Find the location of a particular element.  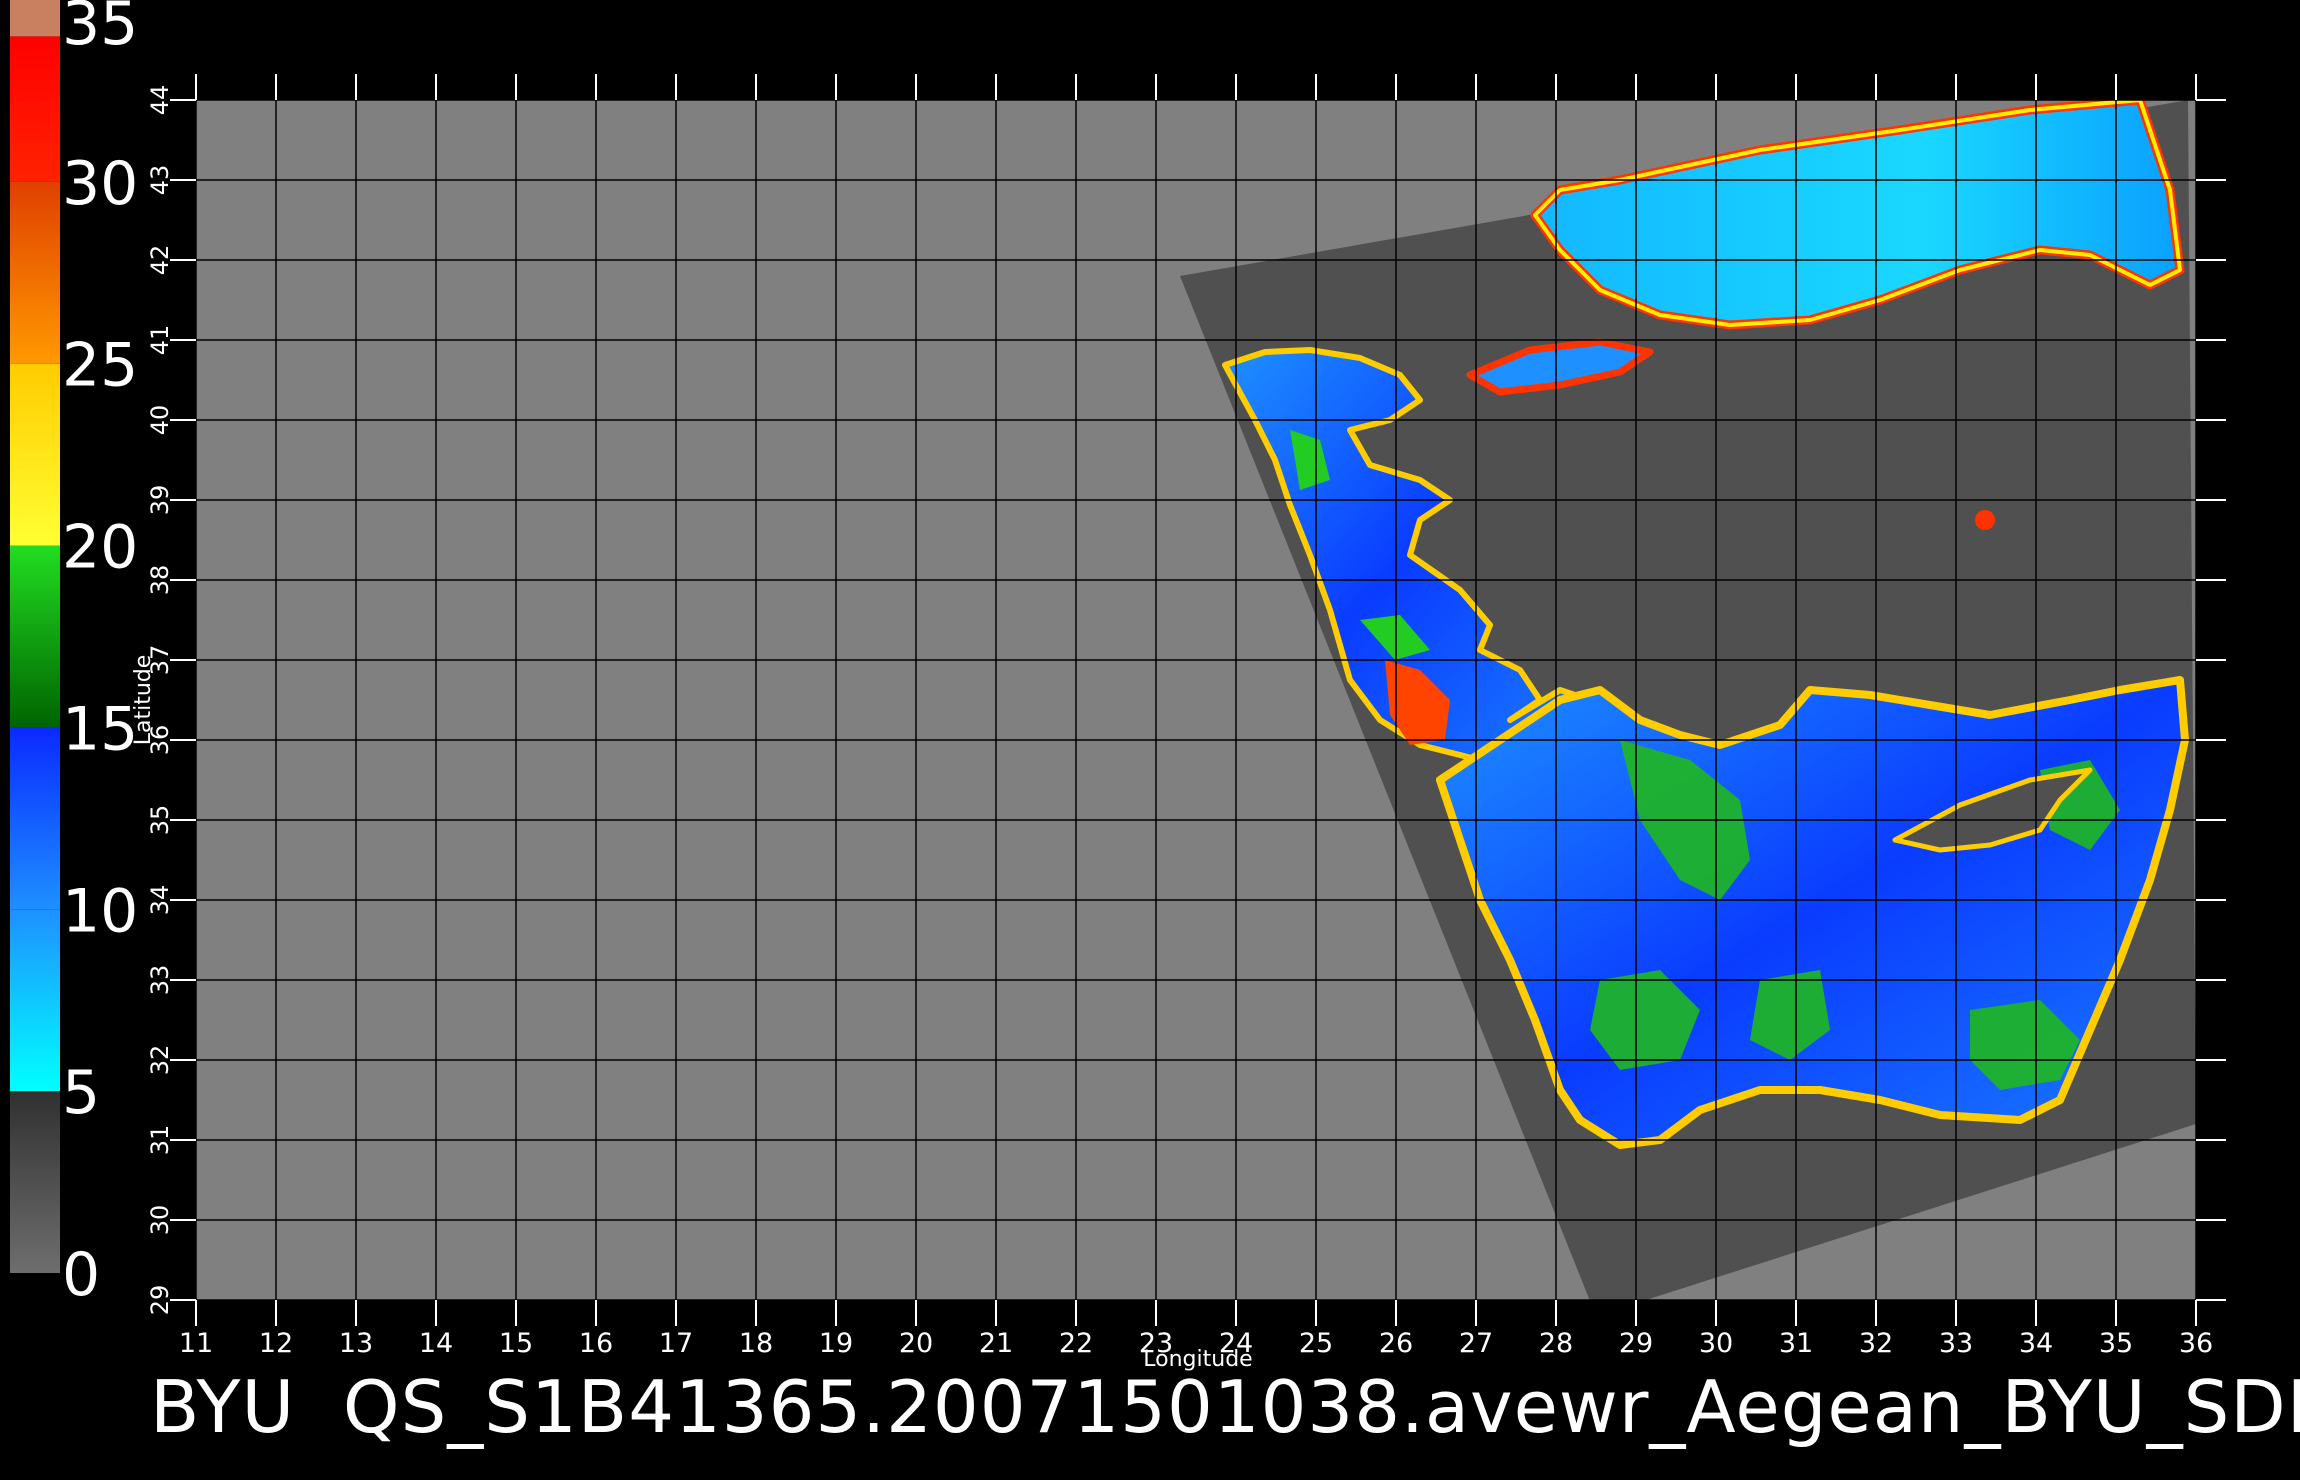

y-tick-label: 39 is located at coordinates (160, 500).